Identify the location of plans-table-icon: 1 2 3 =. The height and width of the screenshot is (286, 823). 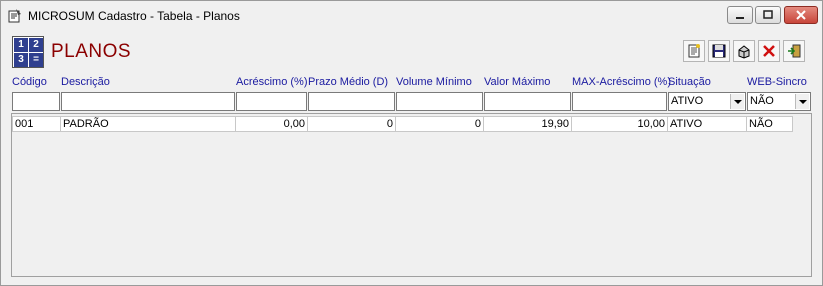
(28, 52).